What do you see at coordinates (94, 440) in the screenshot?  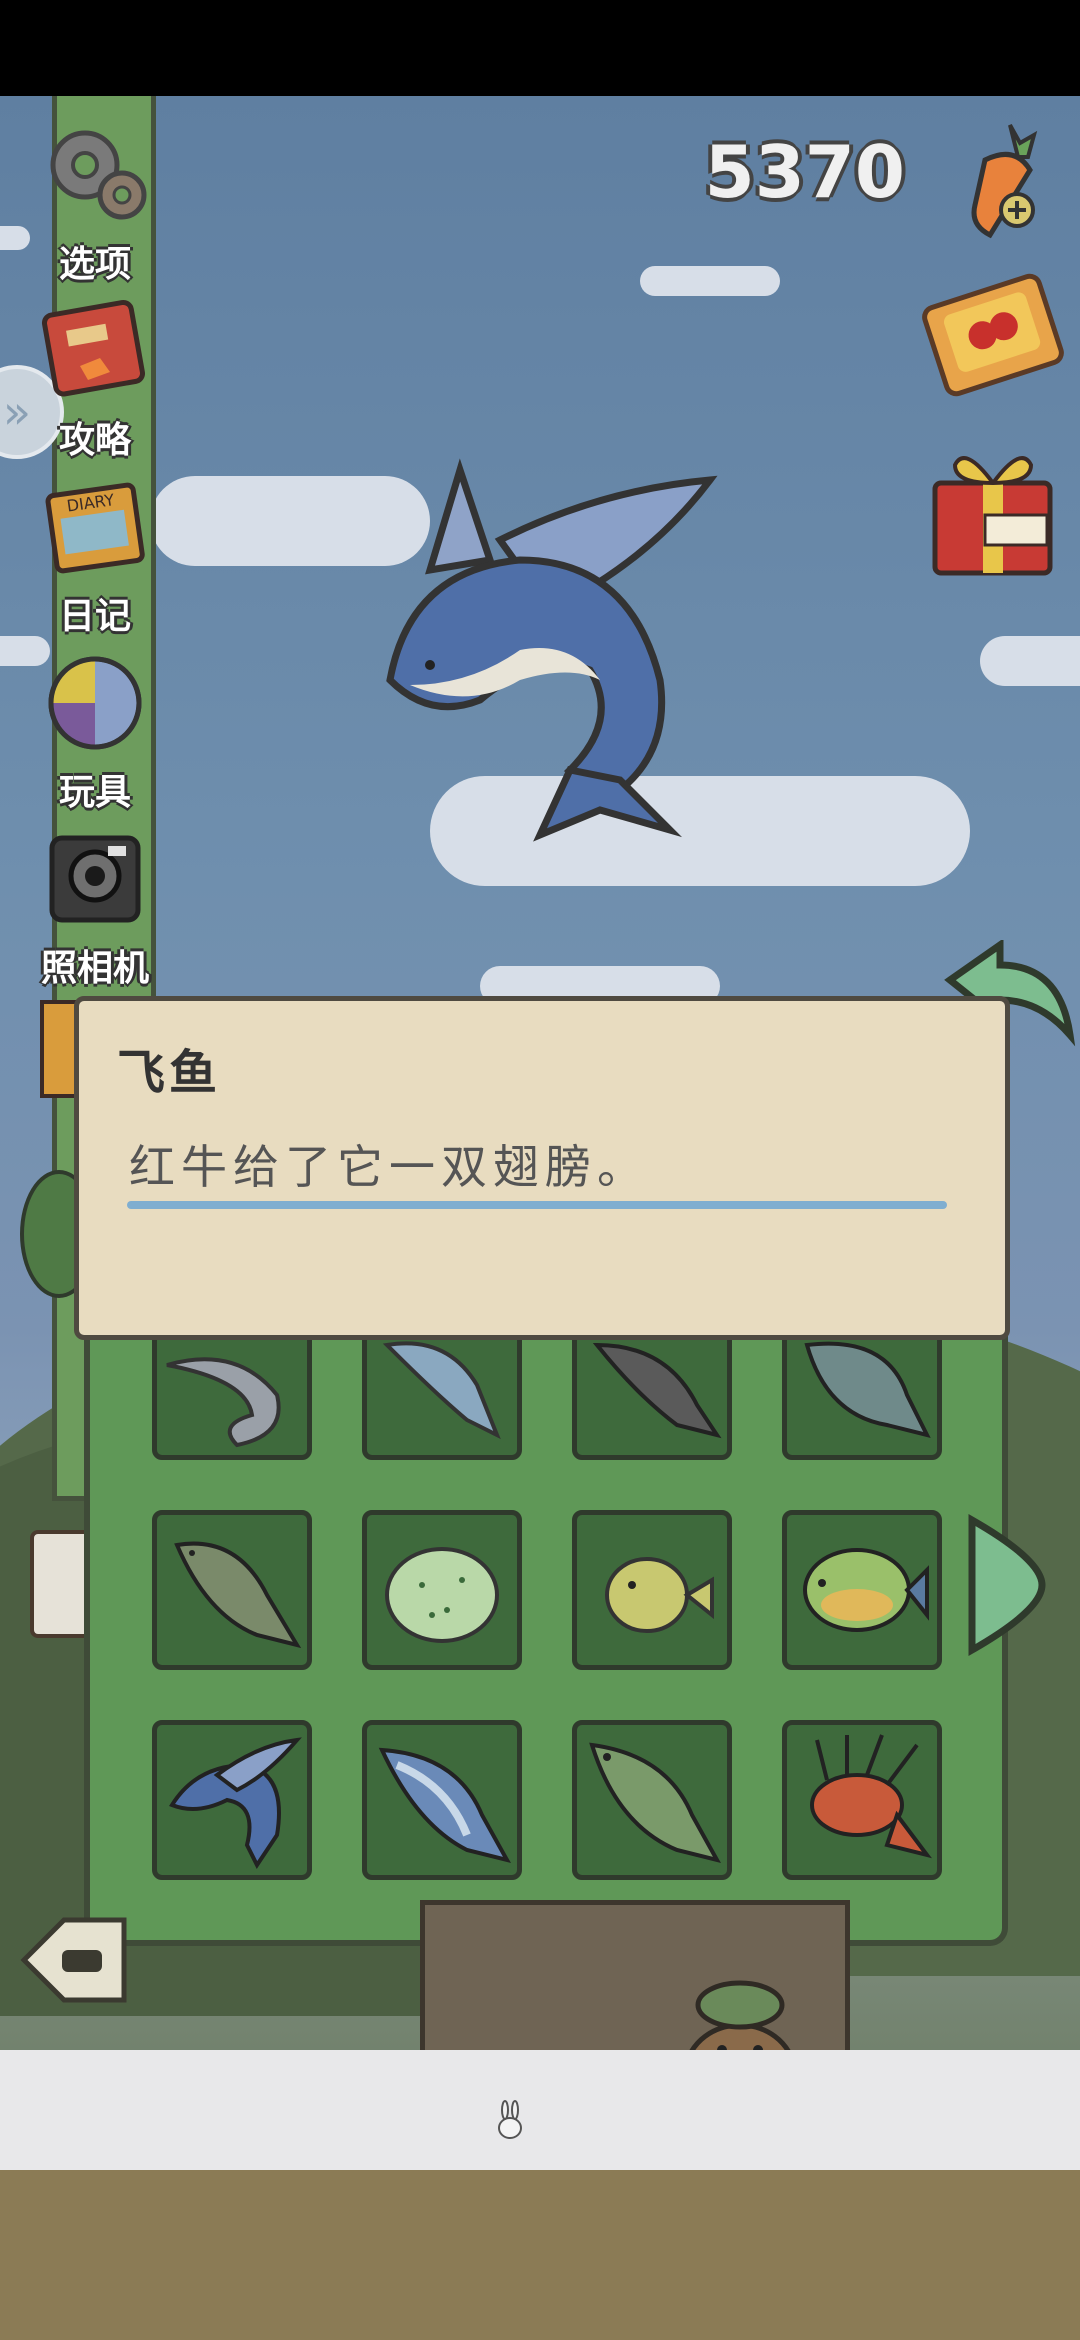 I see `menu-label-guide: 攻略` at bounding box center [94, 440].